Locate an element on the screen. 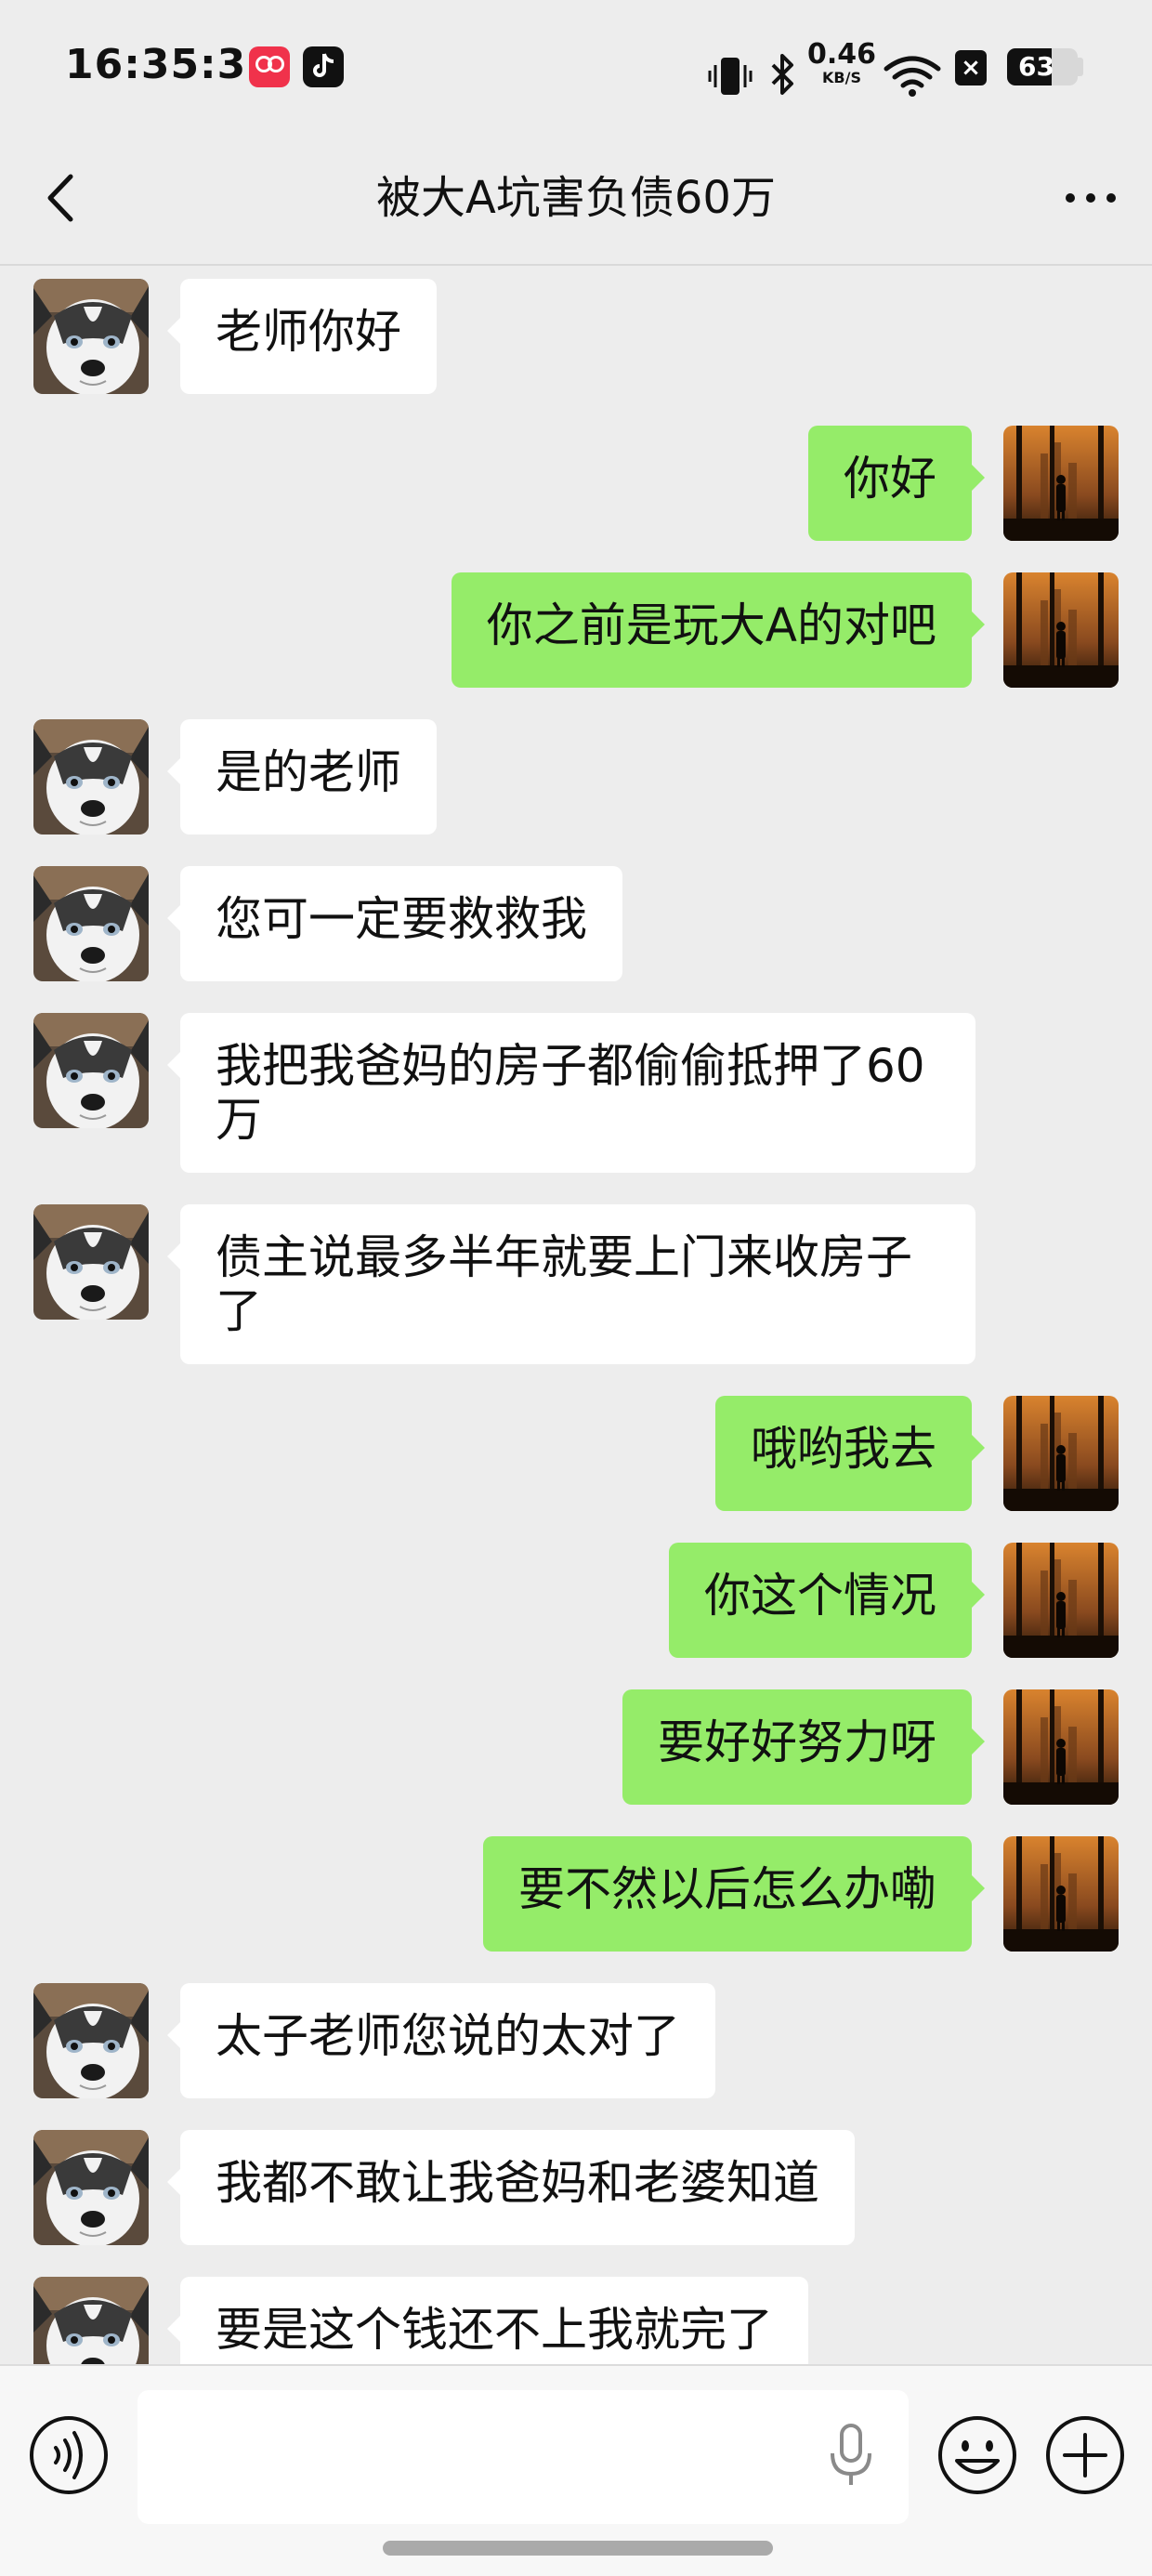 The image size is (1152, 2576). close-box-icon: × is located at coordinates (971, 67).